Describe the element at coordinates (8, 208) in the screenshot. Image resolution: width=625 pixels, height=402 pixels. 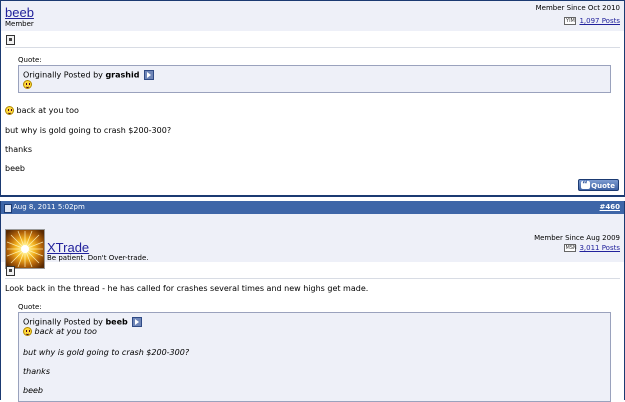
I see `post-document-icon` at that location.